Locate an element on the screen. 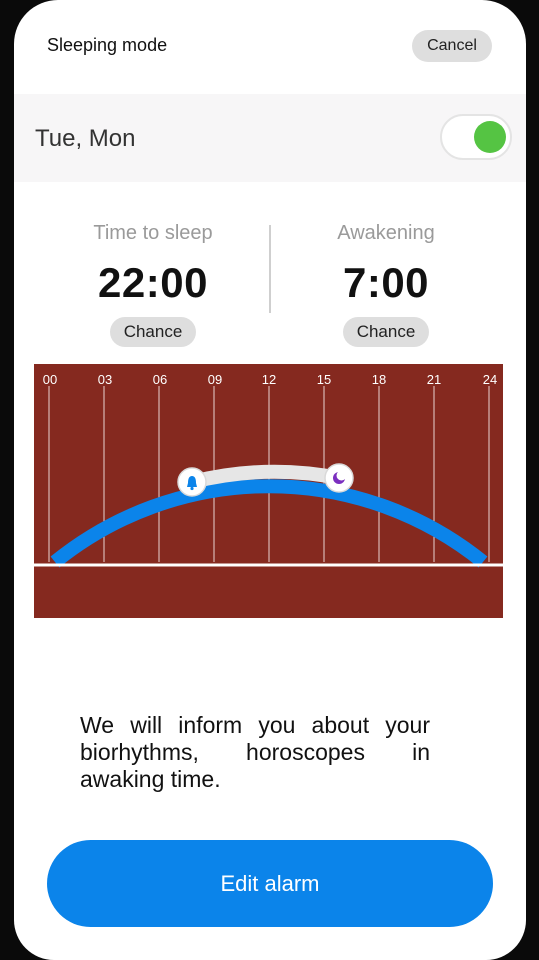  sleep-time-label: Time to sleep is located at coordinates (153, 233).